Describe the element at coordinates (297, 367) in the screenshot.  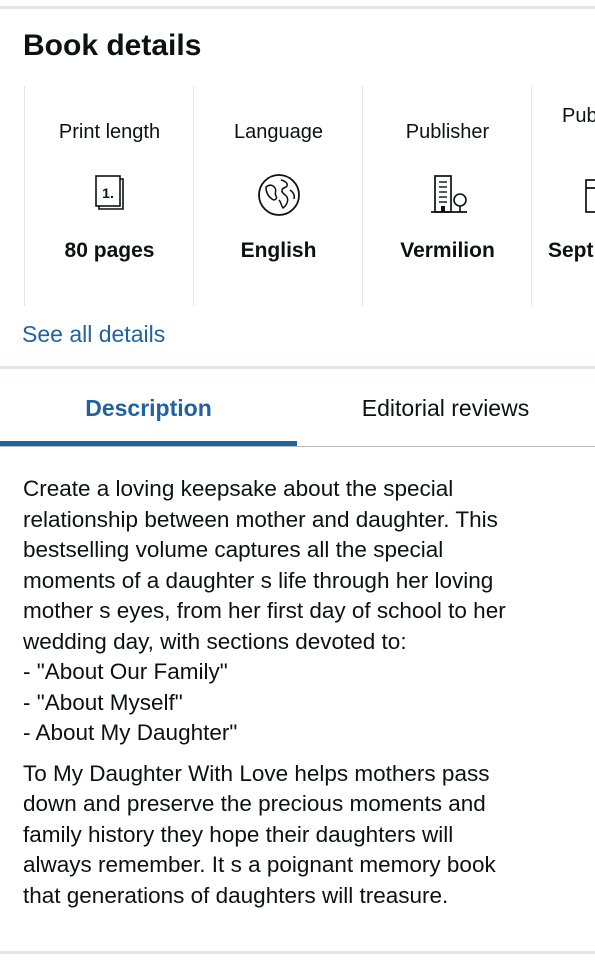
I see `section-divider` at that location.